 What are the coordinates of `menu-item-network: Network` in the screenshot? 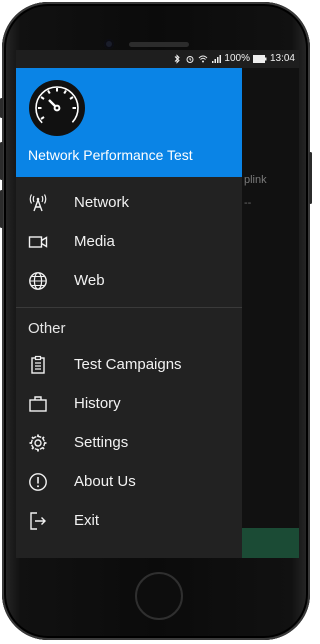 It's located at (129, 203).